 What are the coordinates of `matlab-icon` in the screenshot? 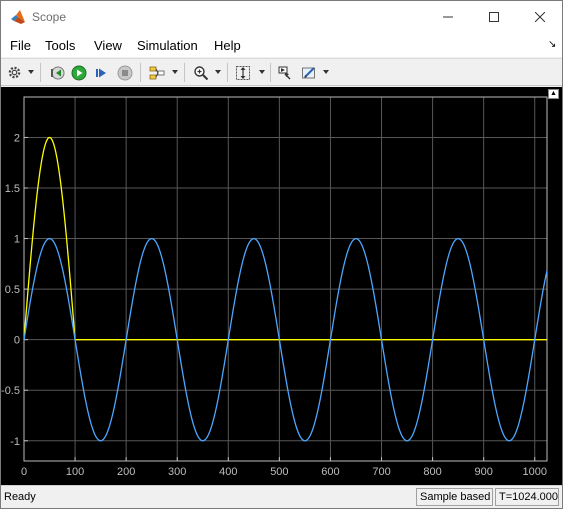 It's located at (18, 17).